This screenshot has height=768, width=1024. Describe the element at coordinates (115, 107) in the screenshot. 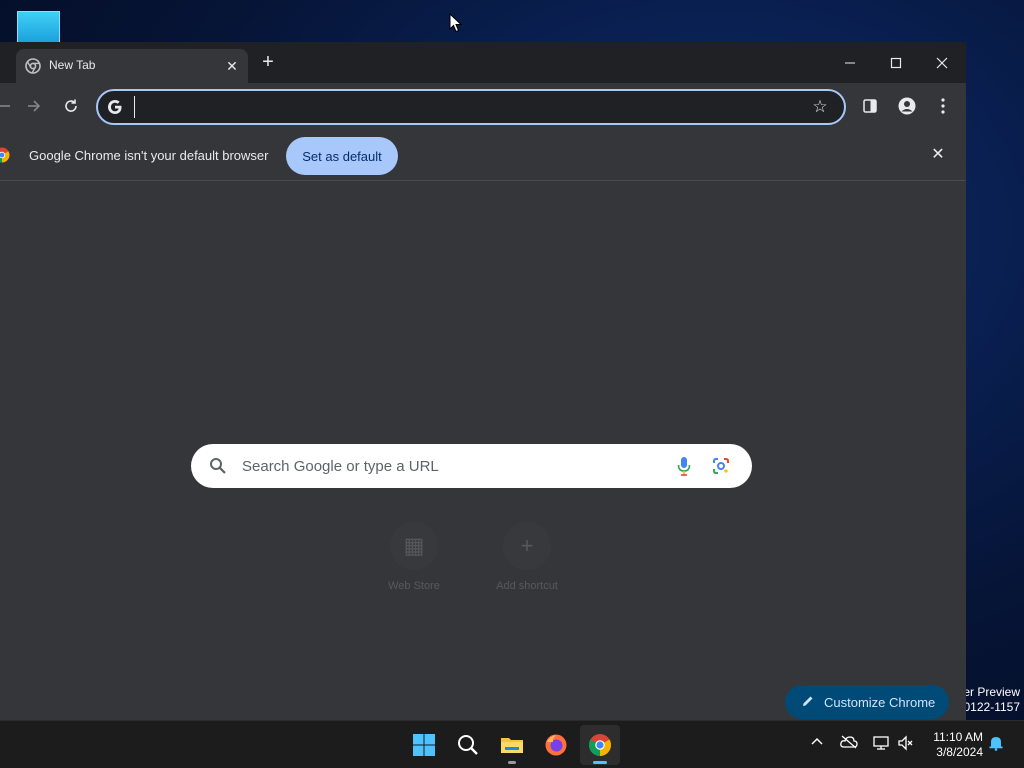

I see `google-g-icon` at that location.